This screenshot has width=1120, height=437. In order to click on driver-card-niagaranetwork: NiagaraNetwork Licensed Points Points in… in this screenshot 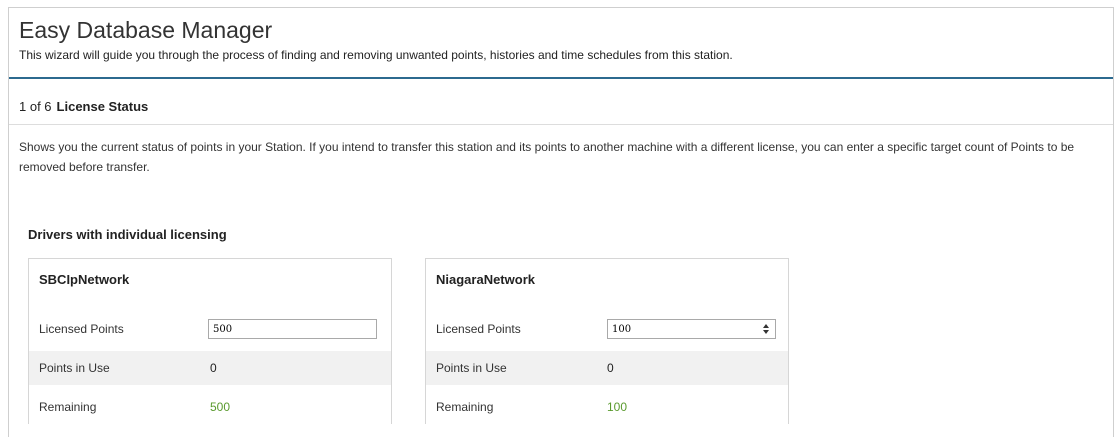, I will do `click(607, 341)`.